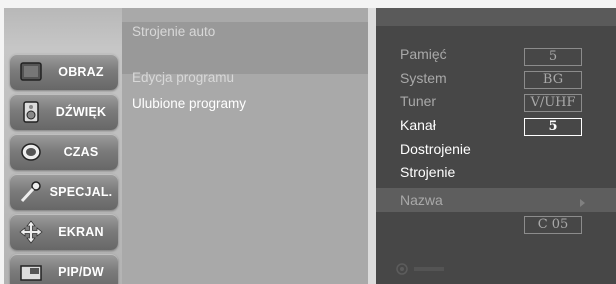 This screenshot has height=284, width=616. Describe the element at coordinates (553, 57) in the screenshot. I see `setting-value-pamiec: 5` at that location.